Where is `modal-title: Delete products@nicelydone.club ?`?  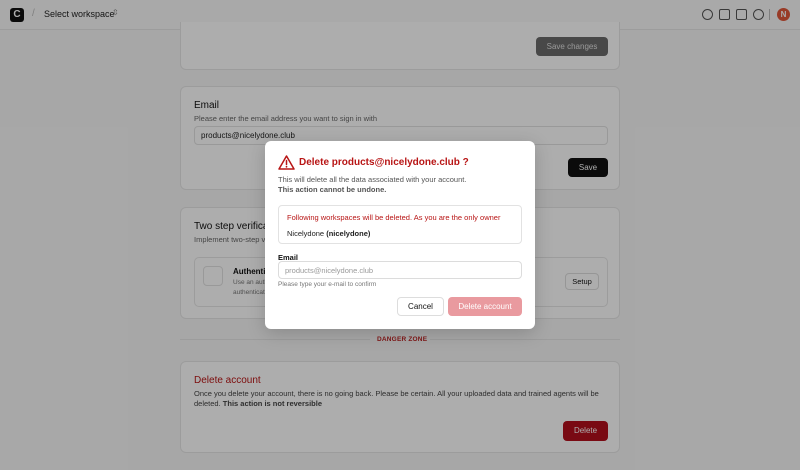 modal-title: Delete products@nicelydone.club ? is located at coordinates (384, 162).